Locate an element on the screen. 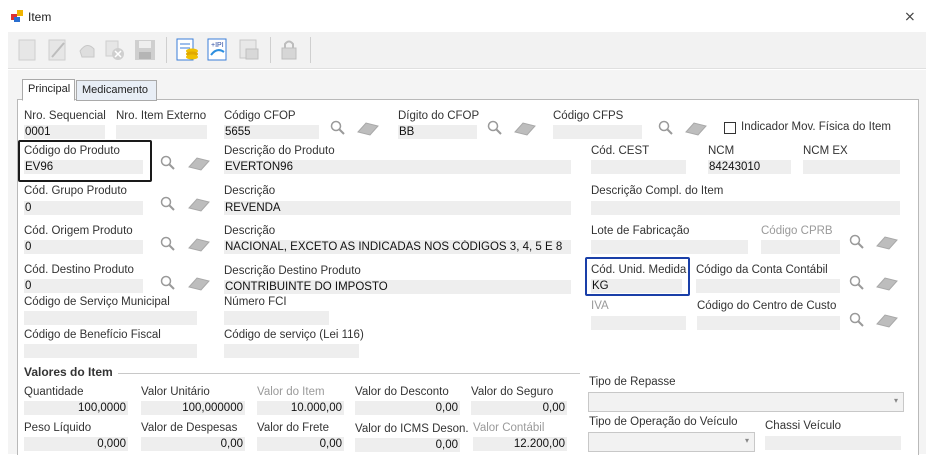 The width and height of the screenshot is (933, 455). codigo-centro-custo-field is located at coordinates (768, 323).